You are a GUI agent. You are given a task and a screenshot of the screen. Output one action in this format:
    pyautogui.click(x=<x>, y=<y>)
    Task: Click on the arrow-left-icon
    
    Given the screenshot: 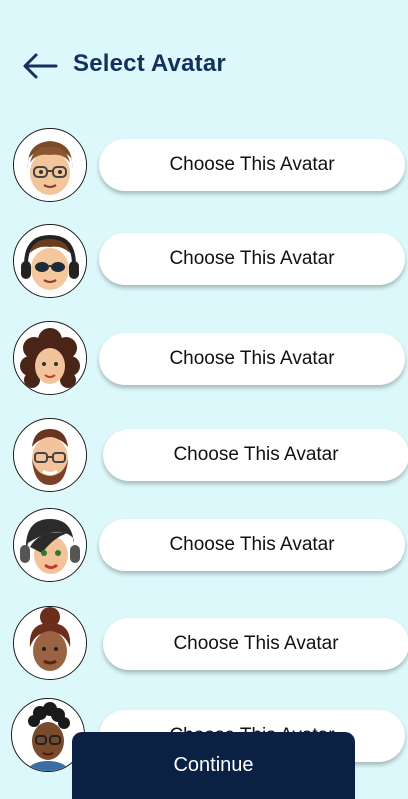 What is the action you would take?
    pyautogui.click(x=40, y=66)
    